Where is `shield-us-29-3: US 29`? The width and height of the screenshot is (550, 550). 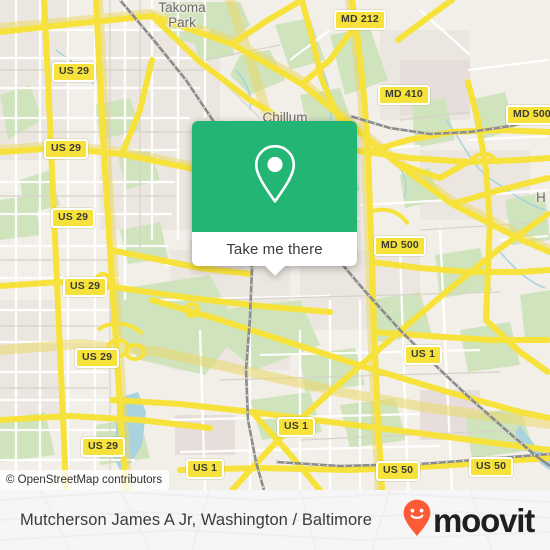
shield-us-29-3: US 29 is located at coordinates (73, 218).